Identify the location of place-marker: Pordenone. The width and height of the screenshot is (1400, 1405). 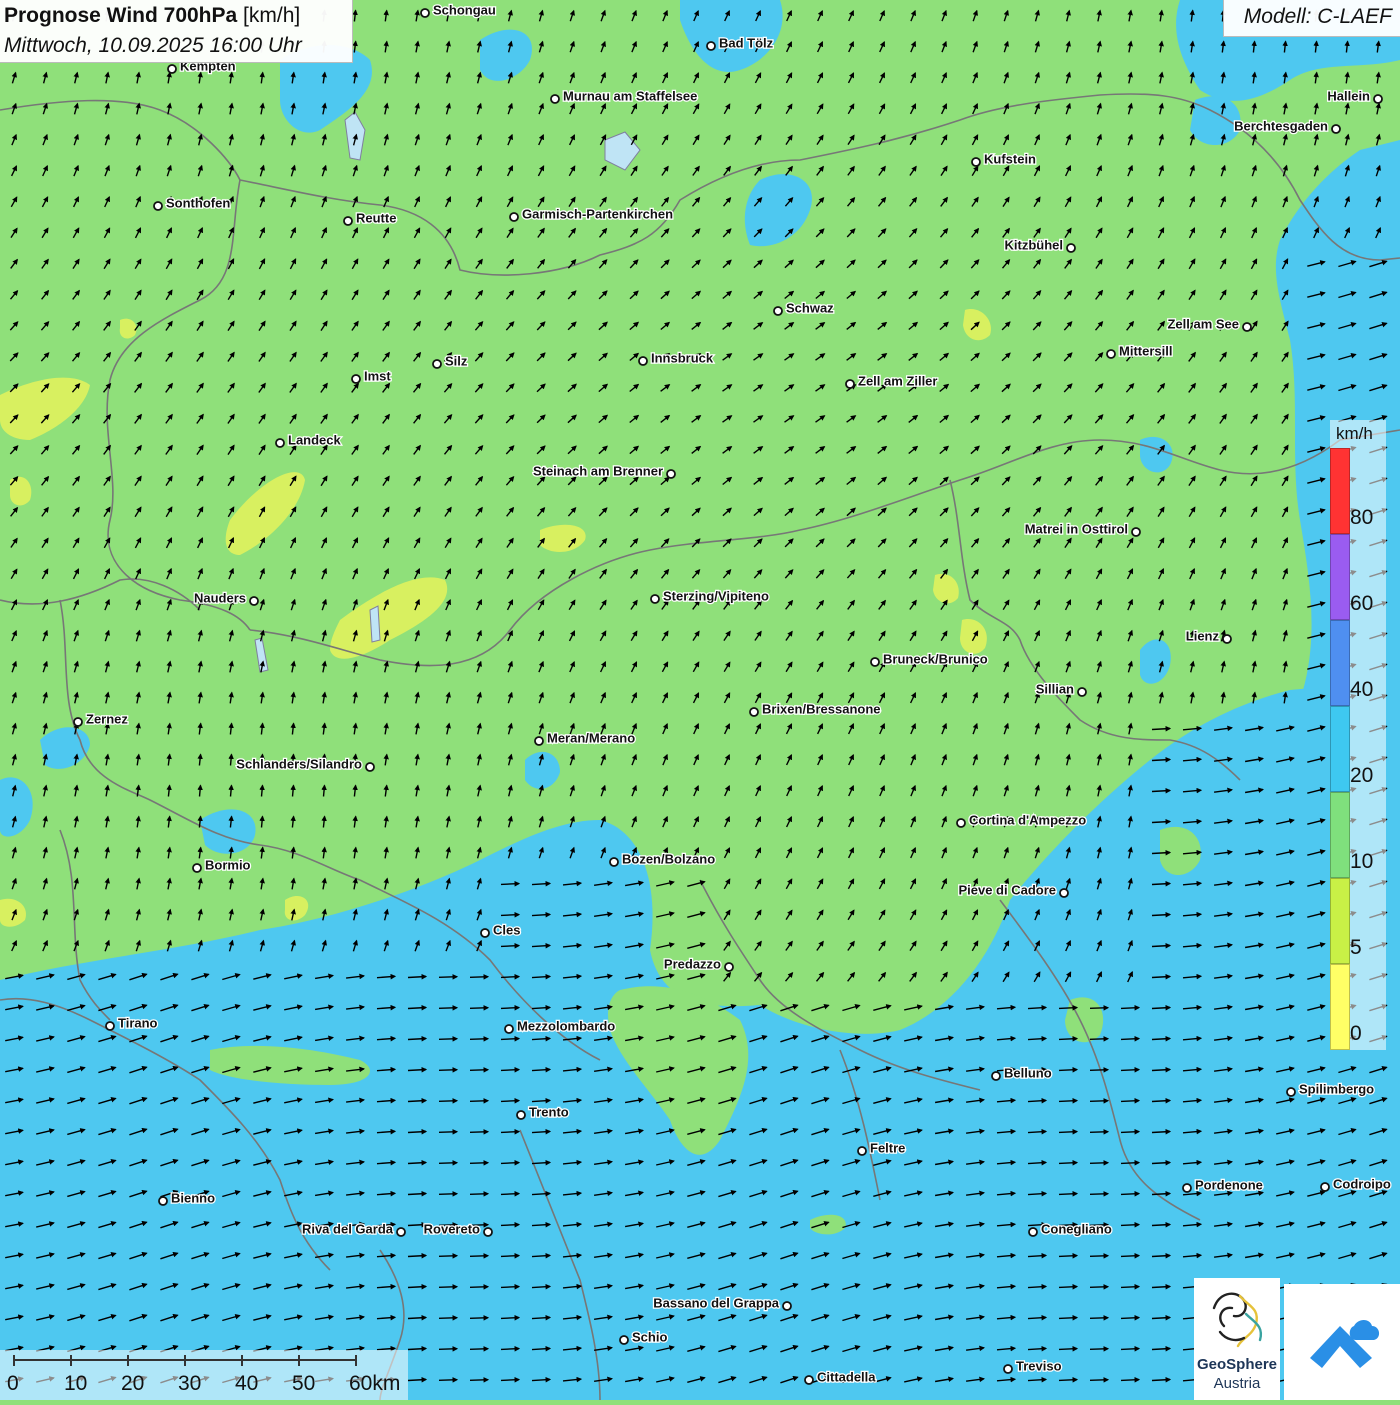
(1223, 1185).